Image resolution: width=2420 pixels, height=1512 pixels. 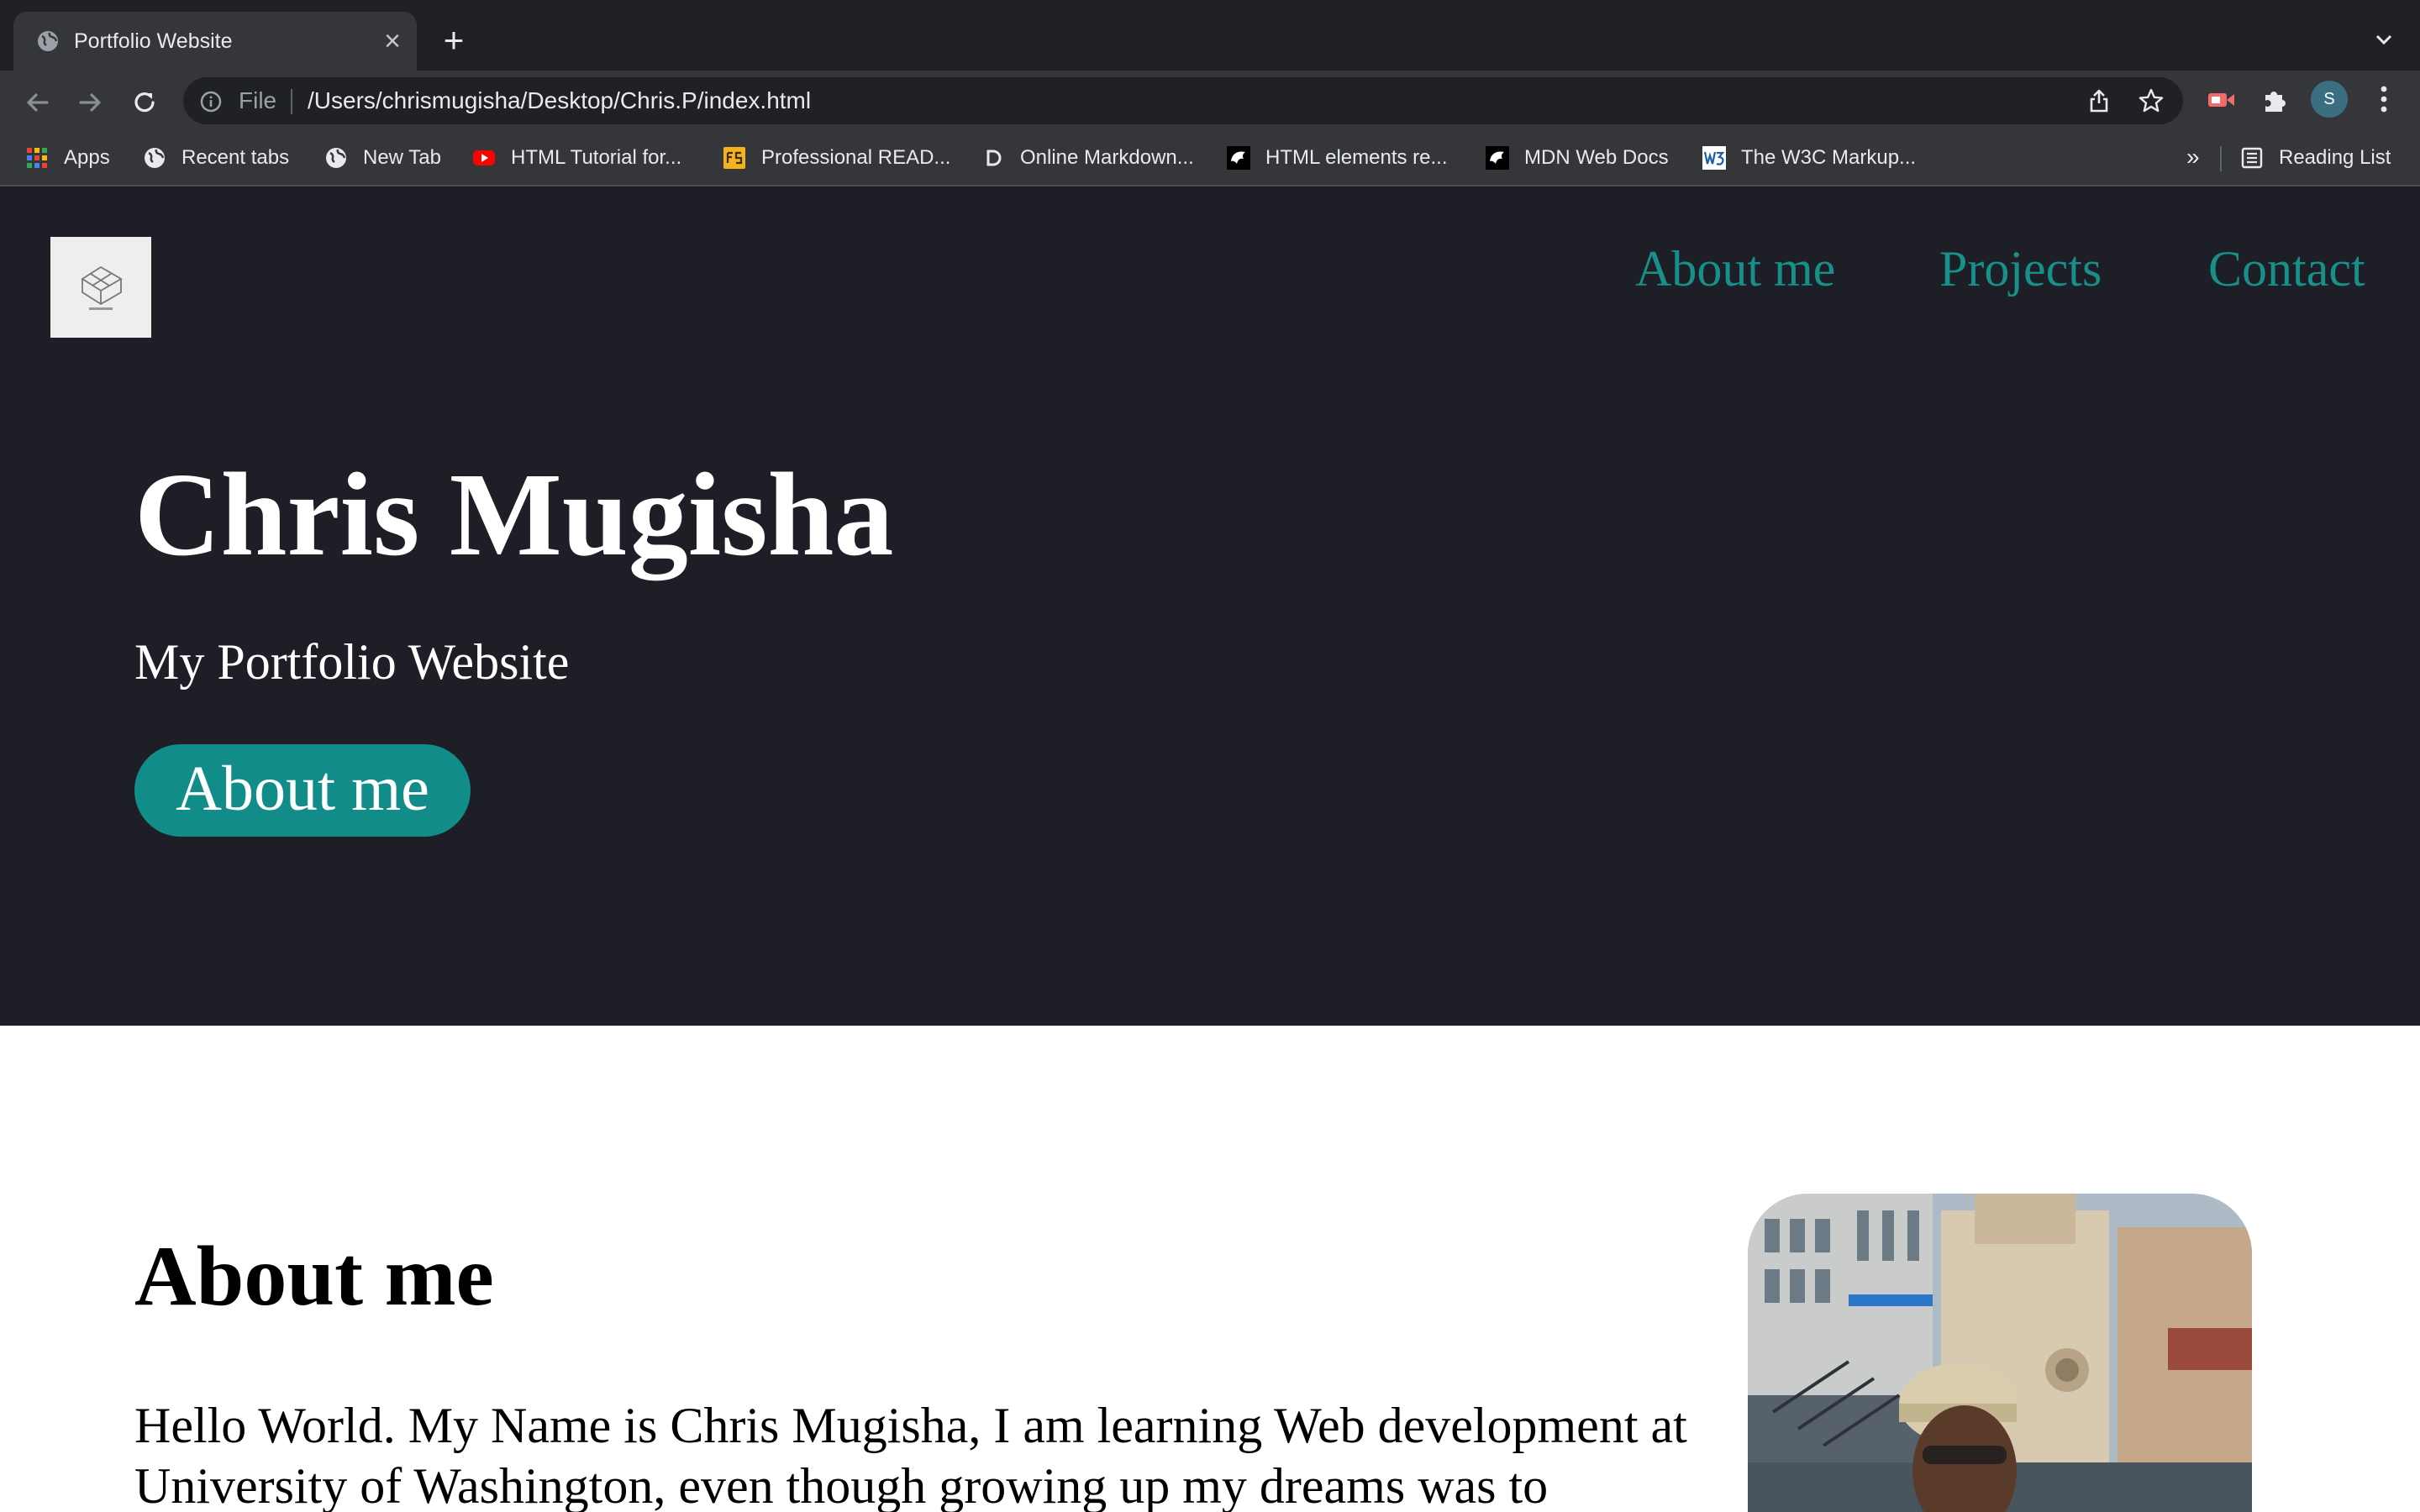 I want to click on nav-projects-link: Projects, so click(x=2021, y=269).